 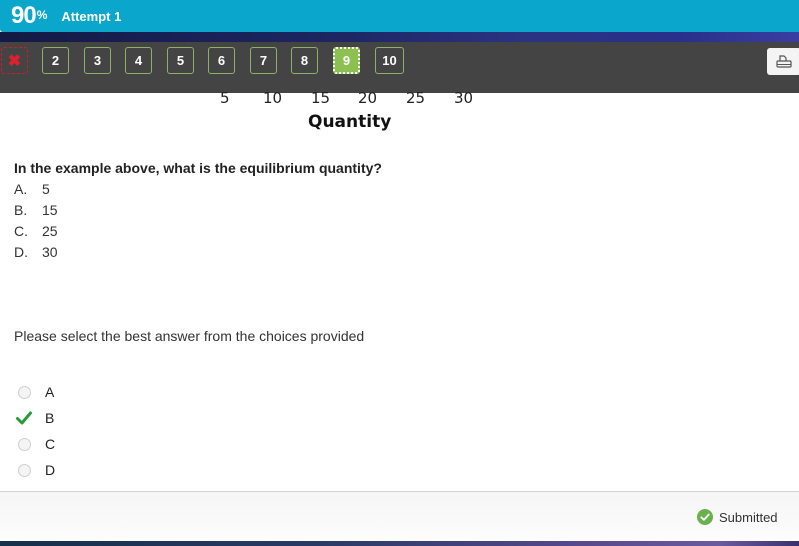 I want to click on x-tick-label: 5, so click(x=225, y=98).